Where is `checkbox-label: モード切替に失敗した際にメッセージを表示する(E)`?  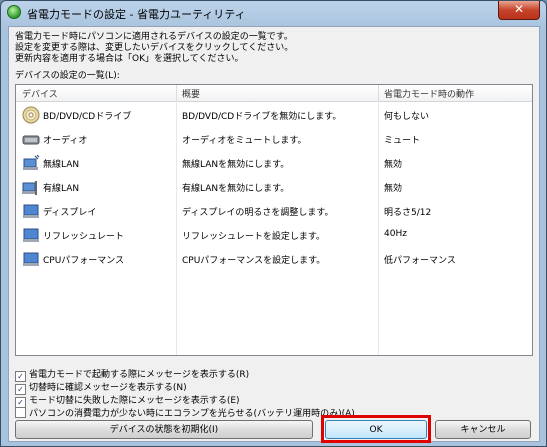 checkbox-label: モード切替に失敗した際にメッセージを表示する(E) is located at coordinates (134, 401).